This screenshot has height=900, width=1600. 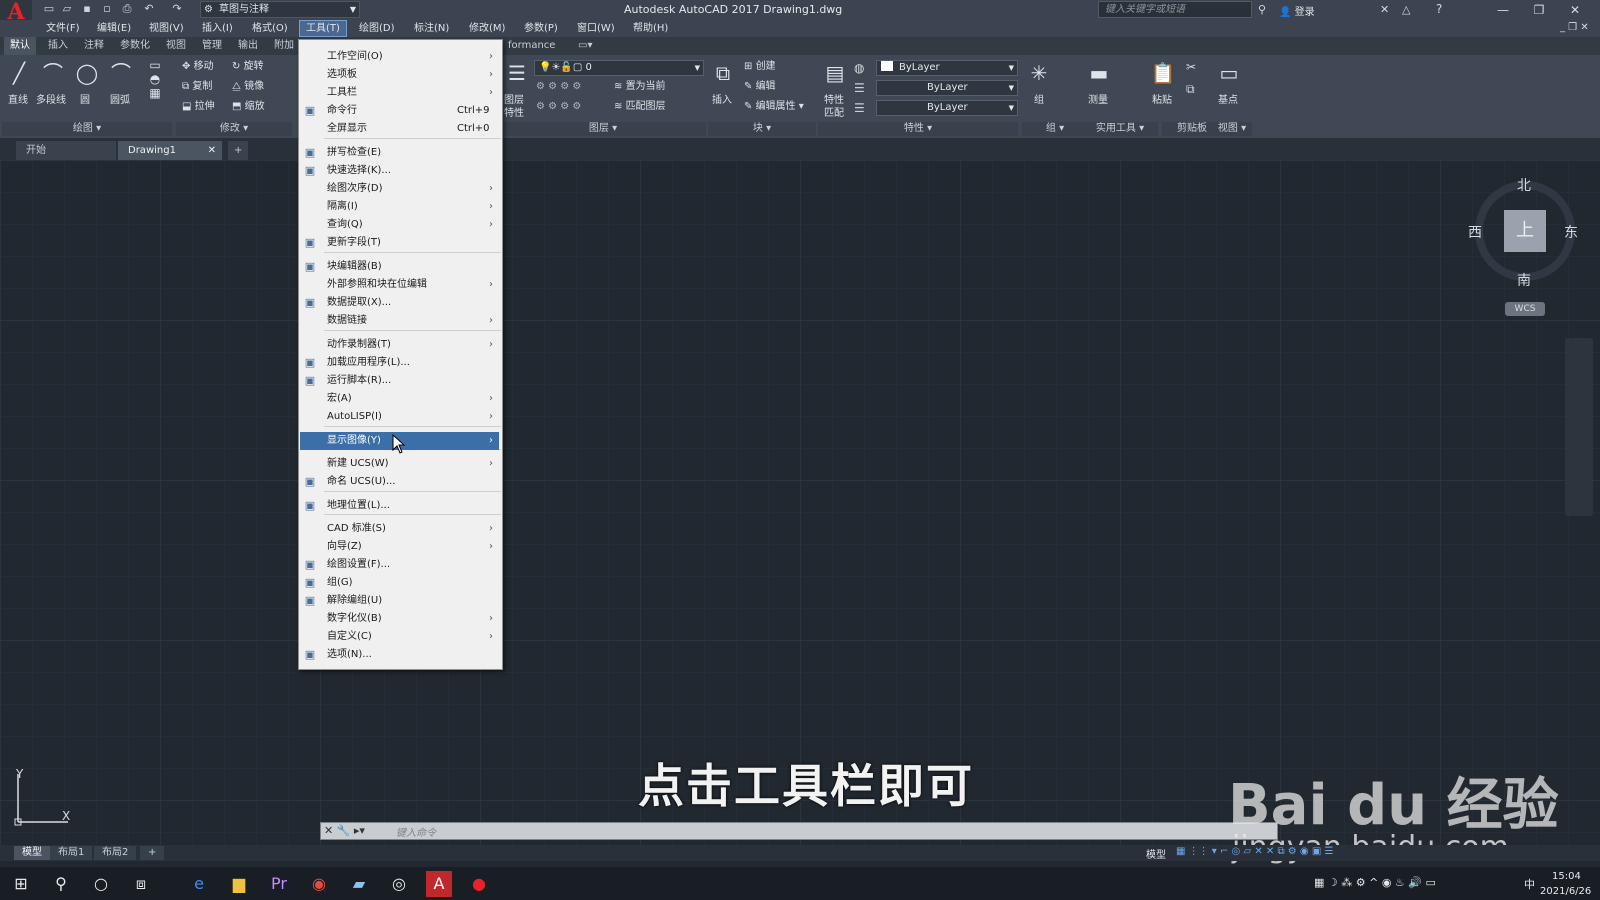 I want to click on tab-layout1: 布局1, so click(x=71, y=853).